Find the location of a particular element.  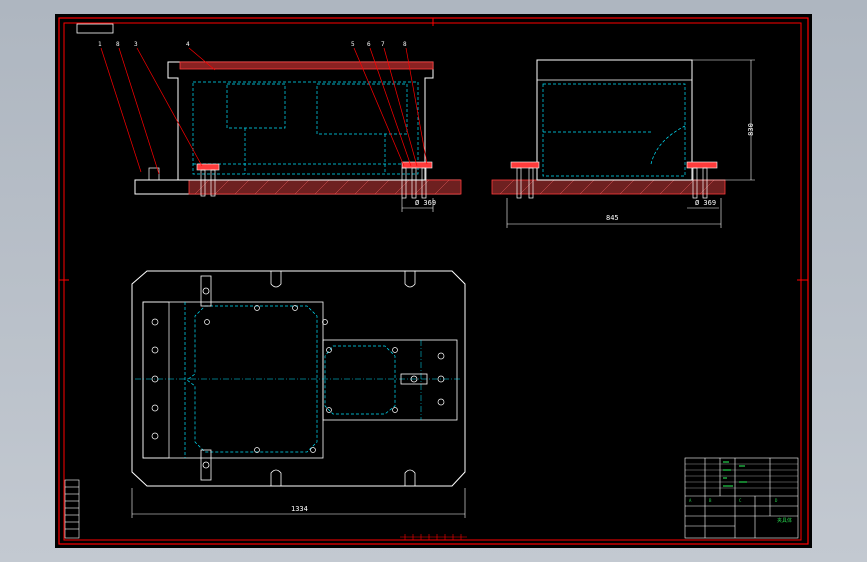

side-width-dimension: 845 is located at coordinates (612, 218).